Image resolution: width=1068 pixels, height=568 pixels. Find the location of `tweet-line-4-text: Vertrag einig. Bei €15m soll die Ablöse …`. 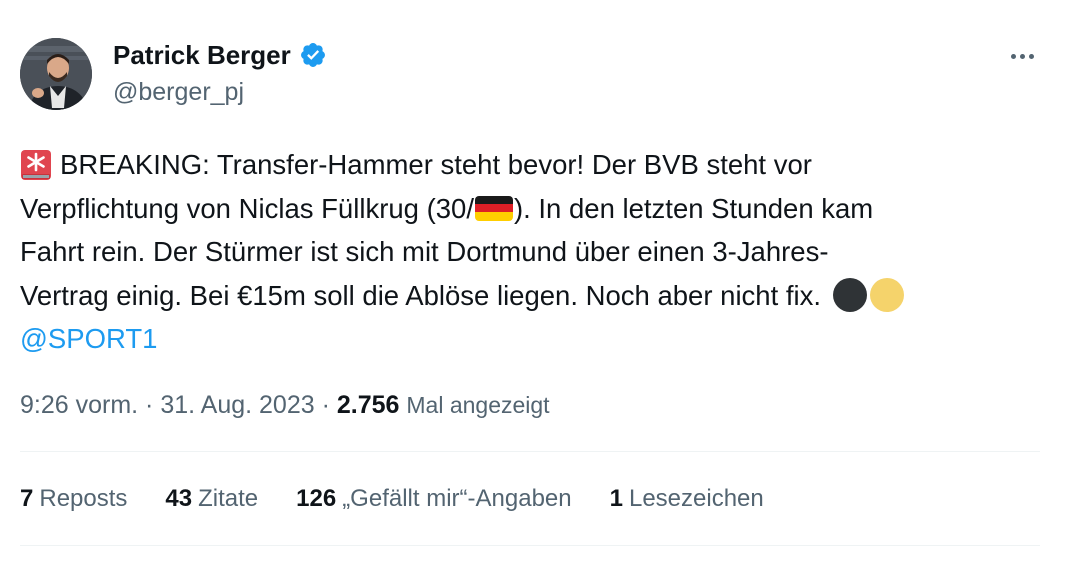

tweet-line-4-text: Vertrag einig. Bei €15m soll die Ablöse … is located at coordinates (421, 295).